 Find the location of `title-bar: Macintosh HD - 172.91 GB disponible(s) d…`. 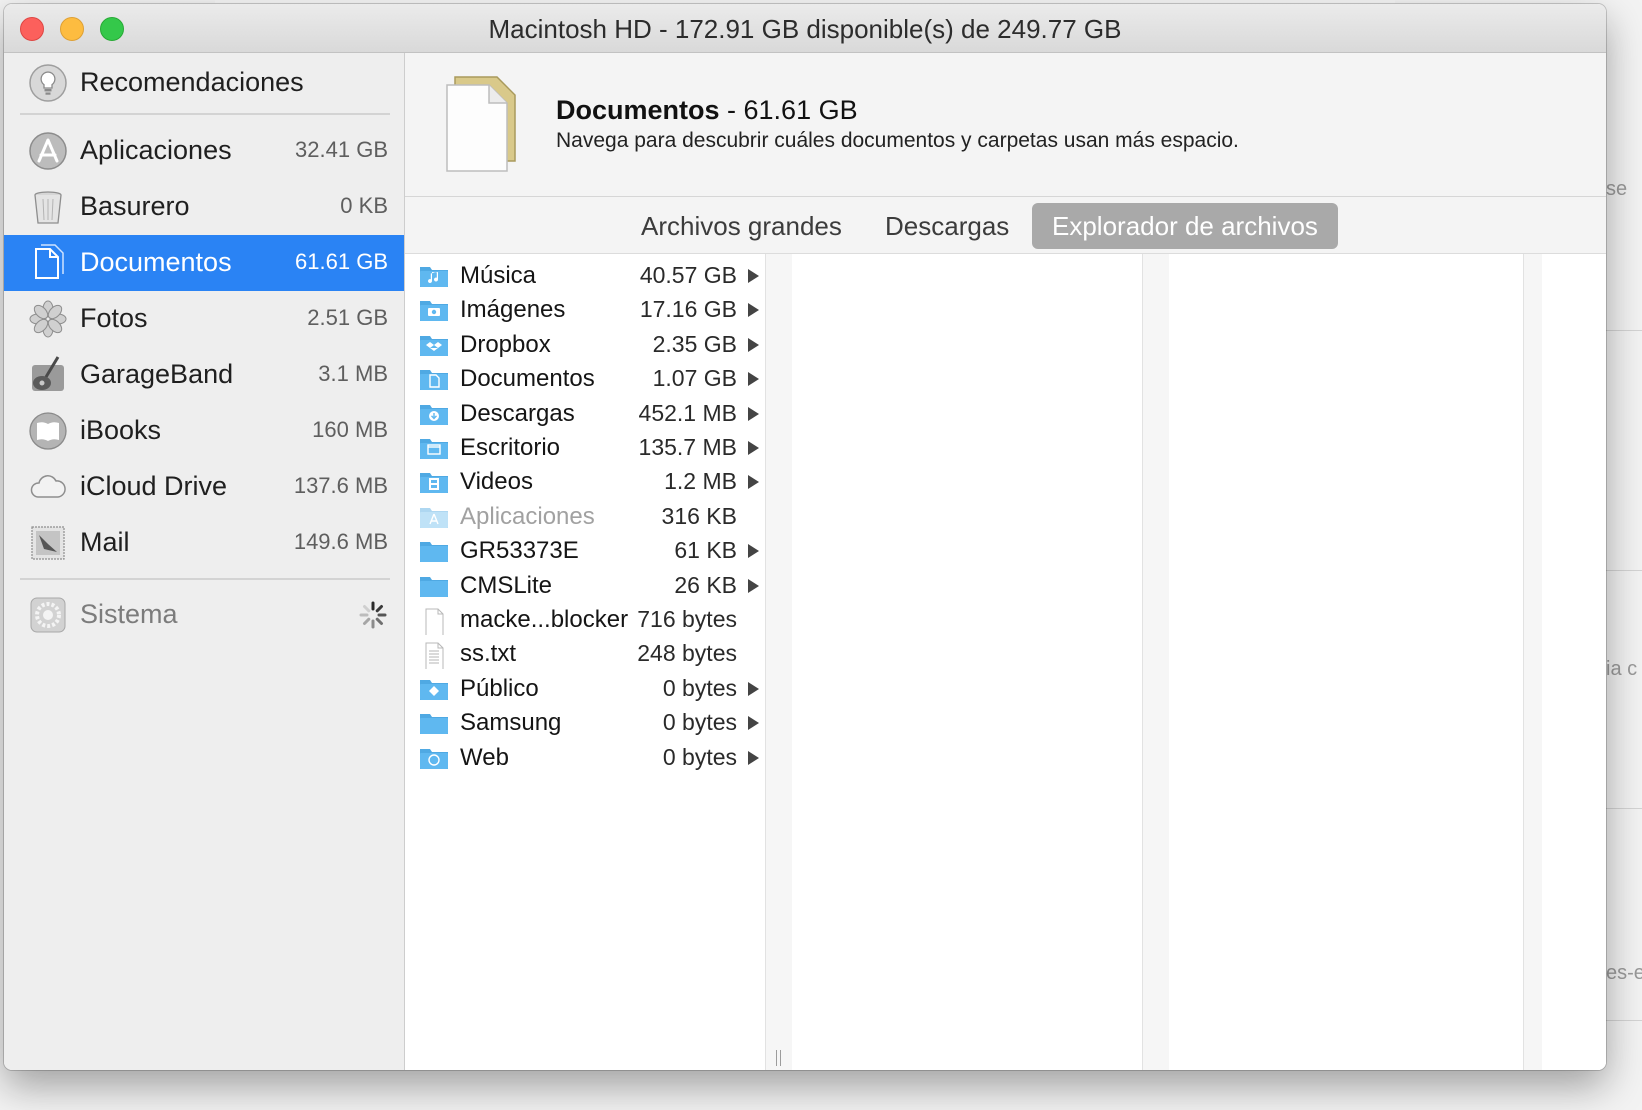

title-bar: Macintosh HD - 172.91 GB disponible(s) d… is located at coordinates (805, 28).